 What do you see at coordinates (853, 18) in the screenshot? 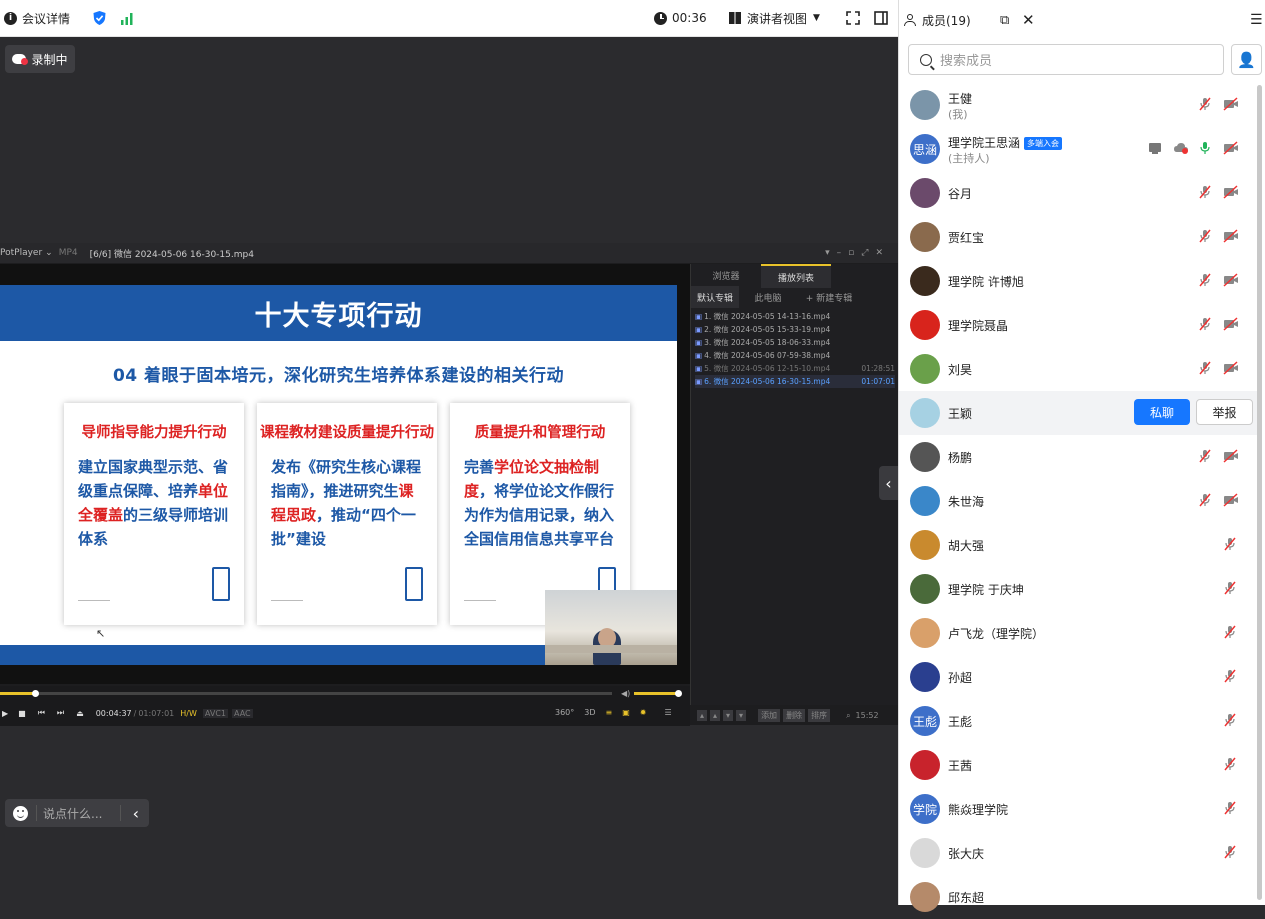
I see `fullscreen-icon` at bounding box center [853, 18].